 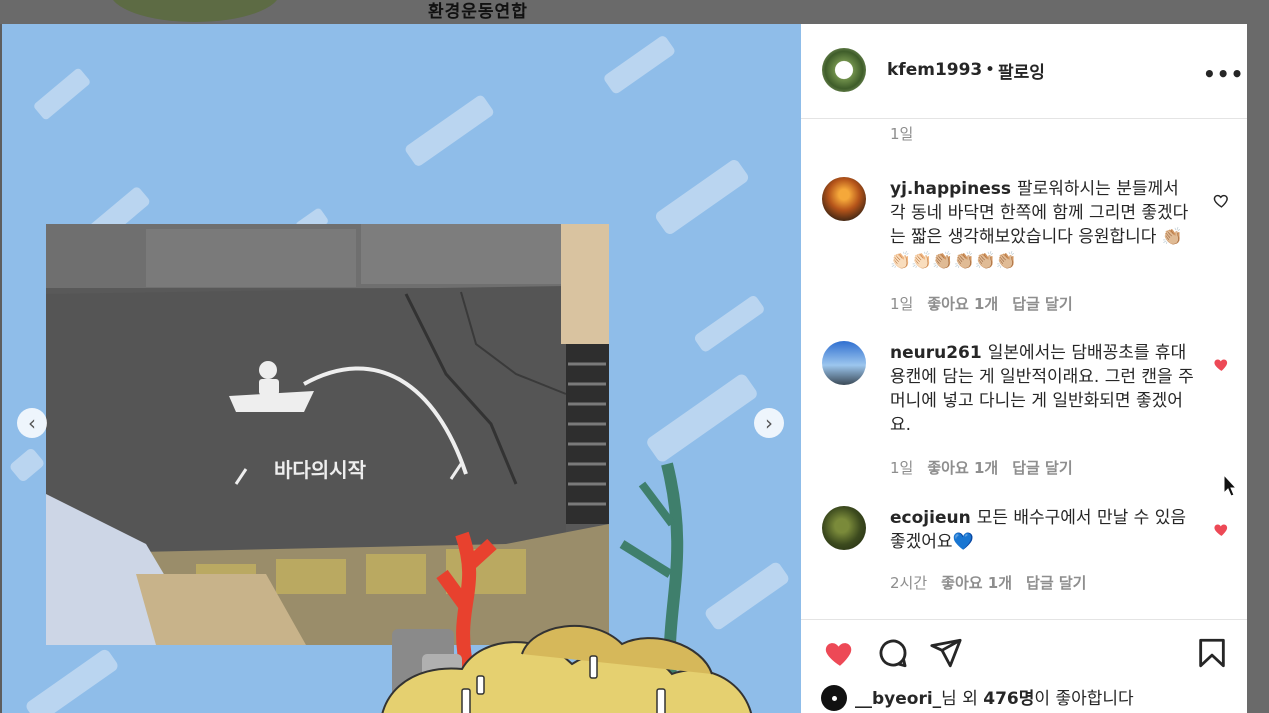 What do you see at coordinates (950, 189) in the screenshot?
I see `commenter-username: yj.happiness` at bounding box center [950, 189].